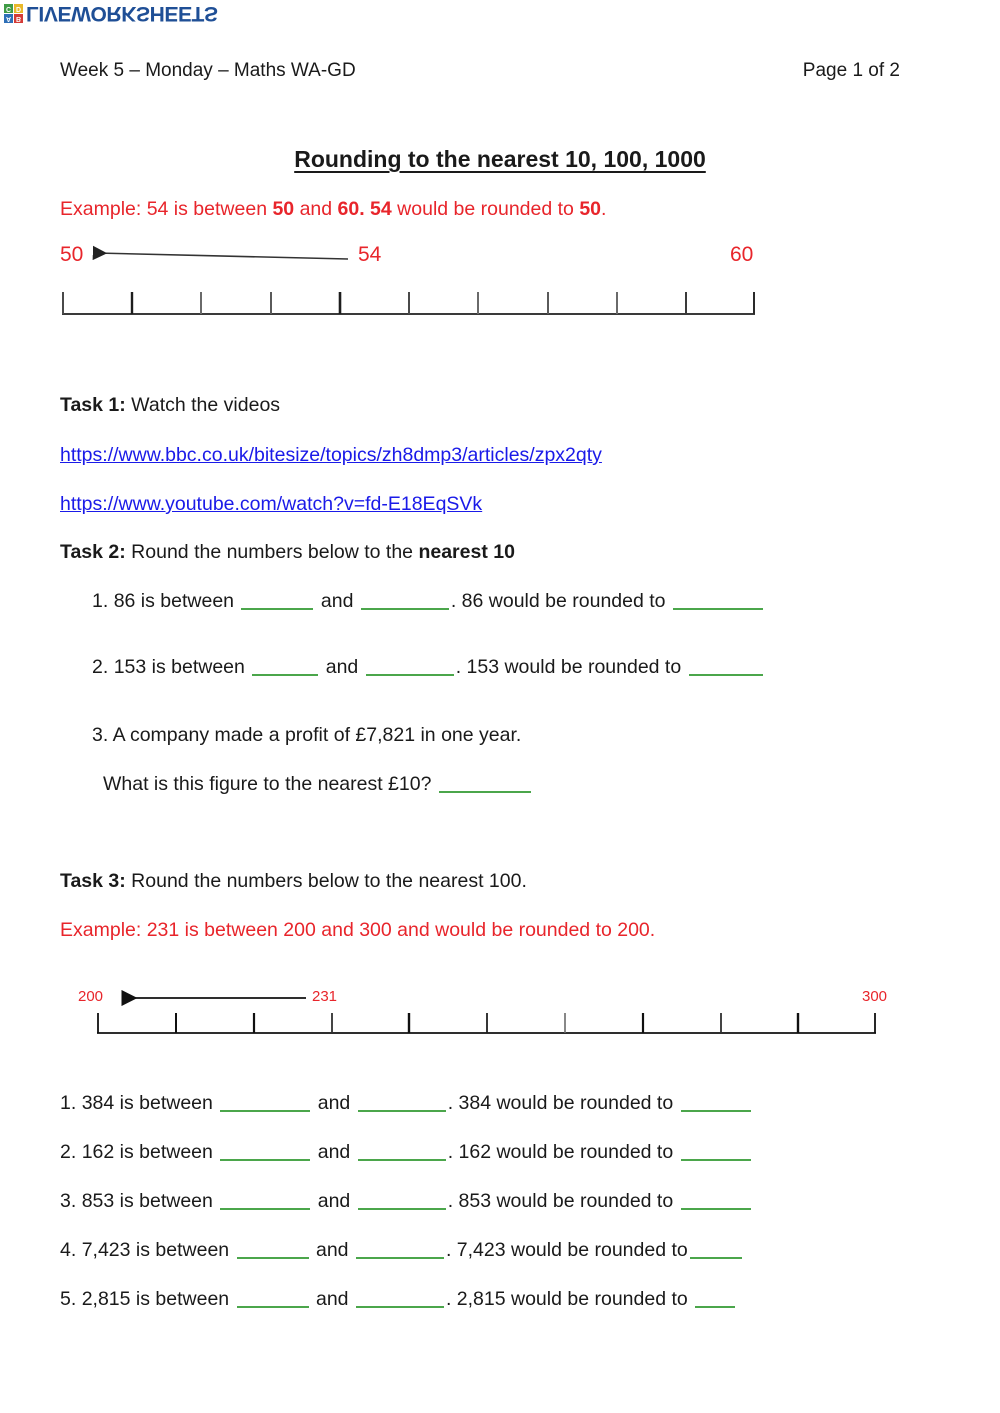  Describe the element at coordinates (272, 552) in the screenshot. I see `task-2-text: Round the numbers below to the` at that location.